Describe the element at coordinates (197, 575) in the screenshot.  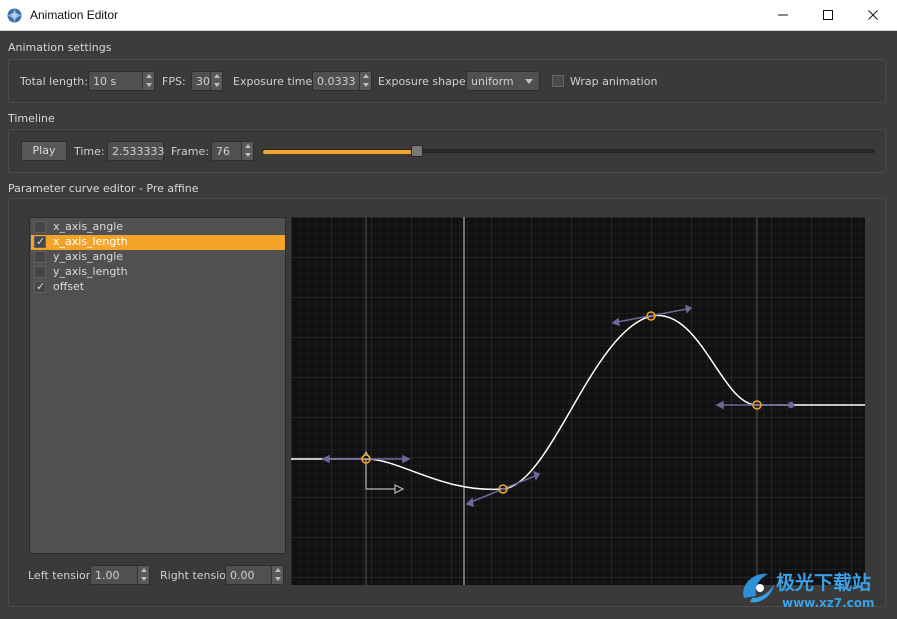
I see `right-tension-label: Right tension` at that location.